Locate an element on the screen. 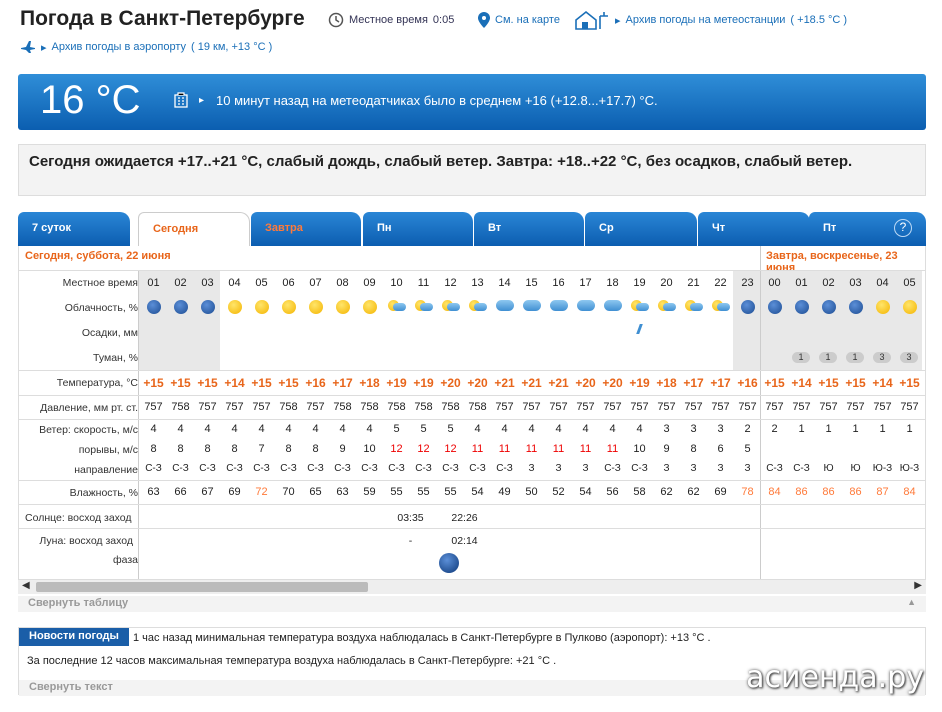 The width and height of the screenshot is (942, 712). humidity-cell: 78 is located at coordinates (747, 492).